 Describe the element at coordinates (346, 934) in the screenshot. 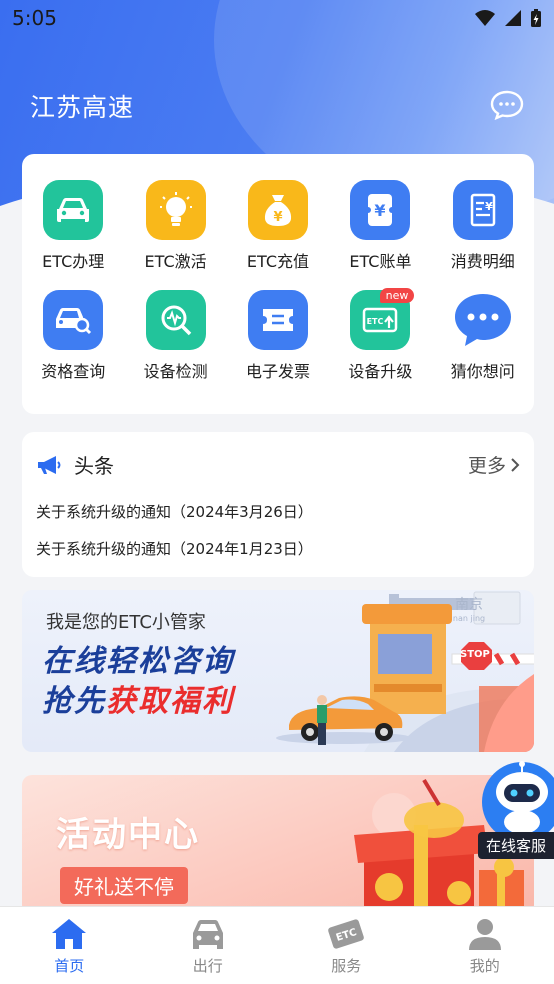

I see `etc-tag-icon: ETC` at that location.